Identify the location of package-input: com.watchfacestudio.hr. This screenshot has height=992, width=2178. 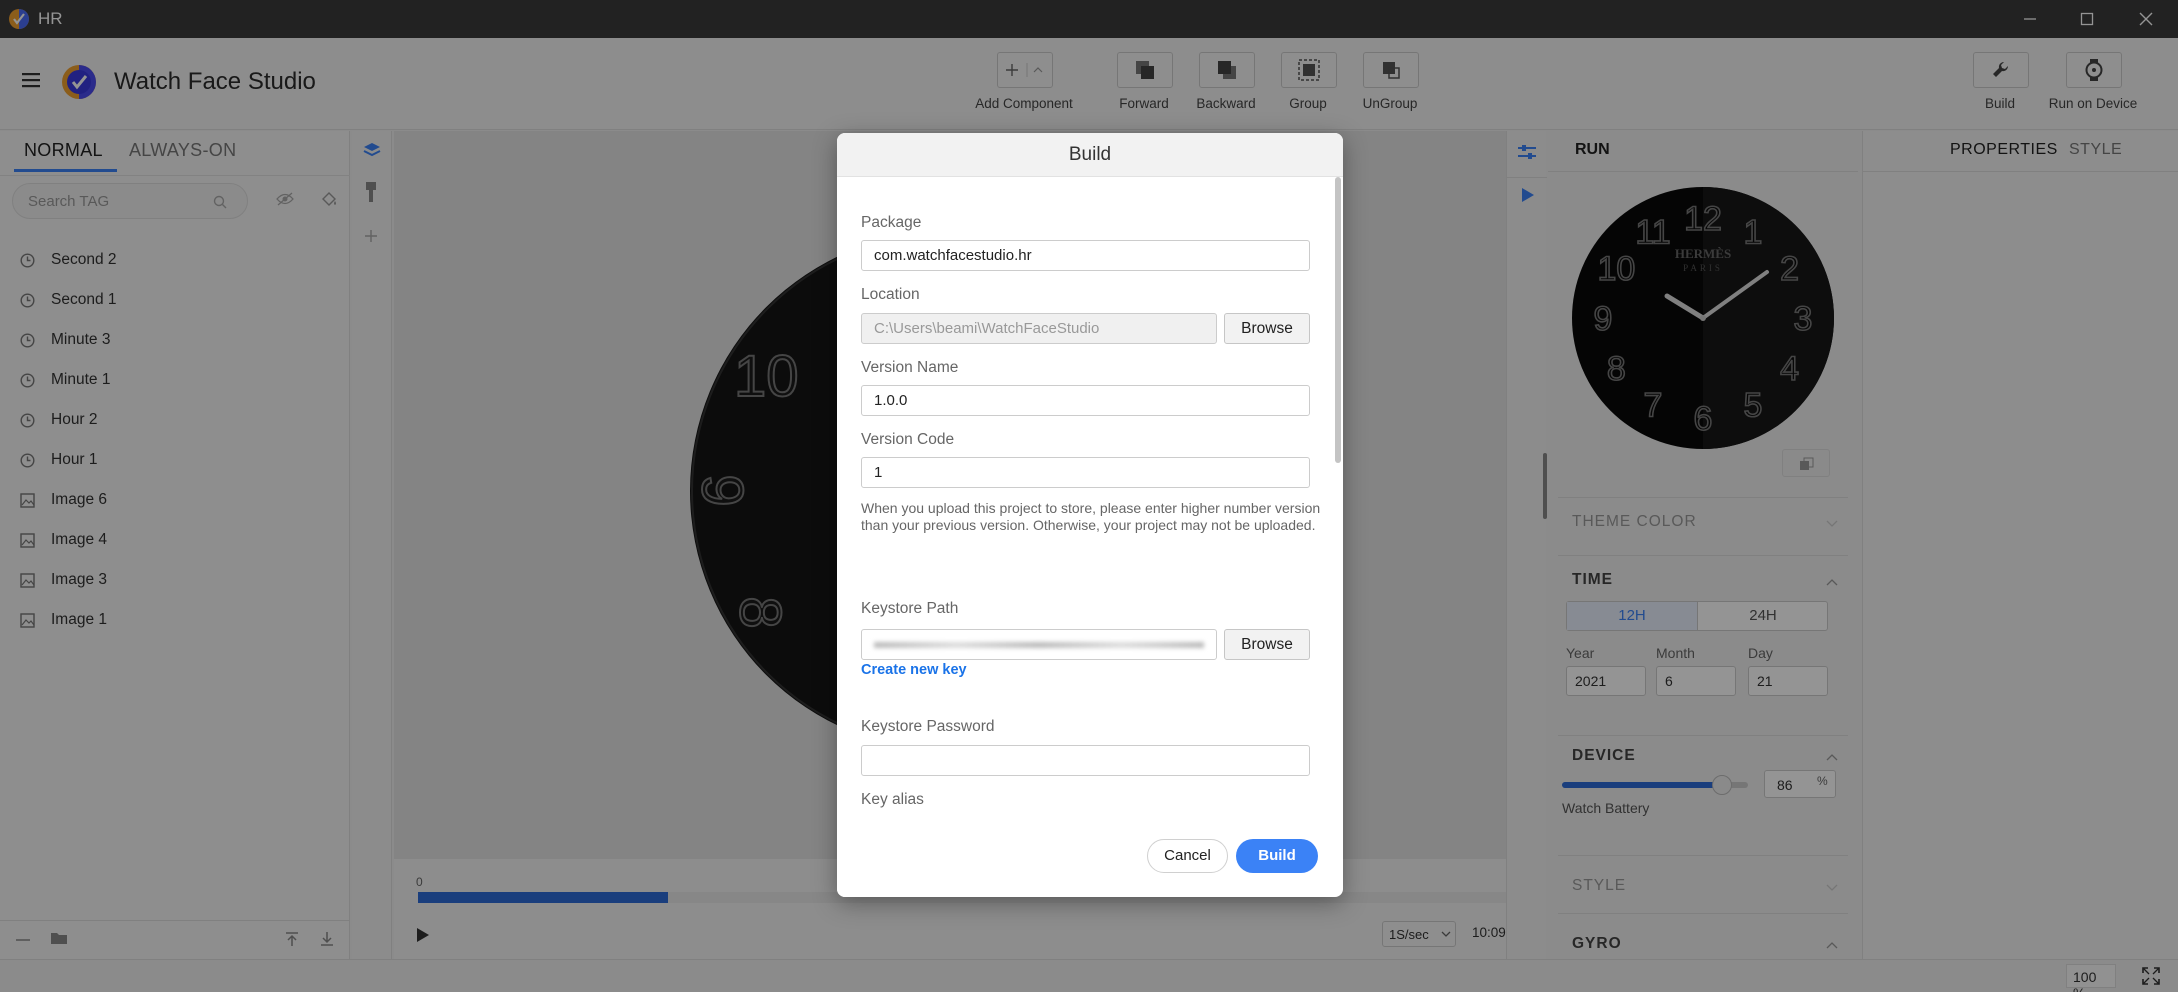
(1085, 255).